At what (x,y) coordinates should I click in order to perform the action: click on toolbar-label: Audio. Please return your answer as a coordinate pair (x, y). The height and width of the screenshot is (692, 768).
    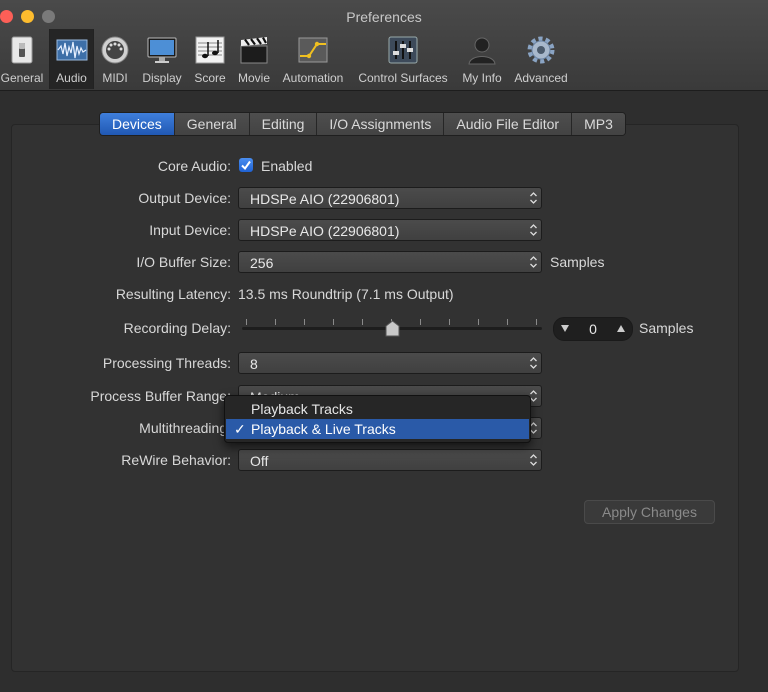
    Looking at the image, I should click on (71, 78).